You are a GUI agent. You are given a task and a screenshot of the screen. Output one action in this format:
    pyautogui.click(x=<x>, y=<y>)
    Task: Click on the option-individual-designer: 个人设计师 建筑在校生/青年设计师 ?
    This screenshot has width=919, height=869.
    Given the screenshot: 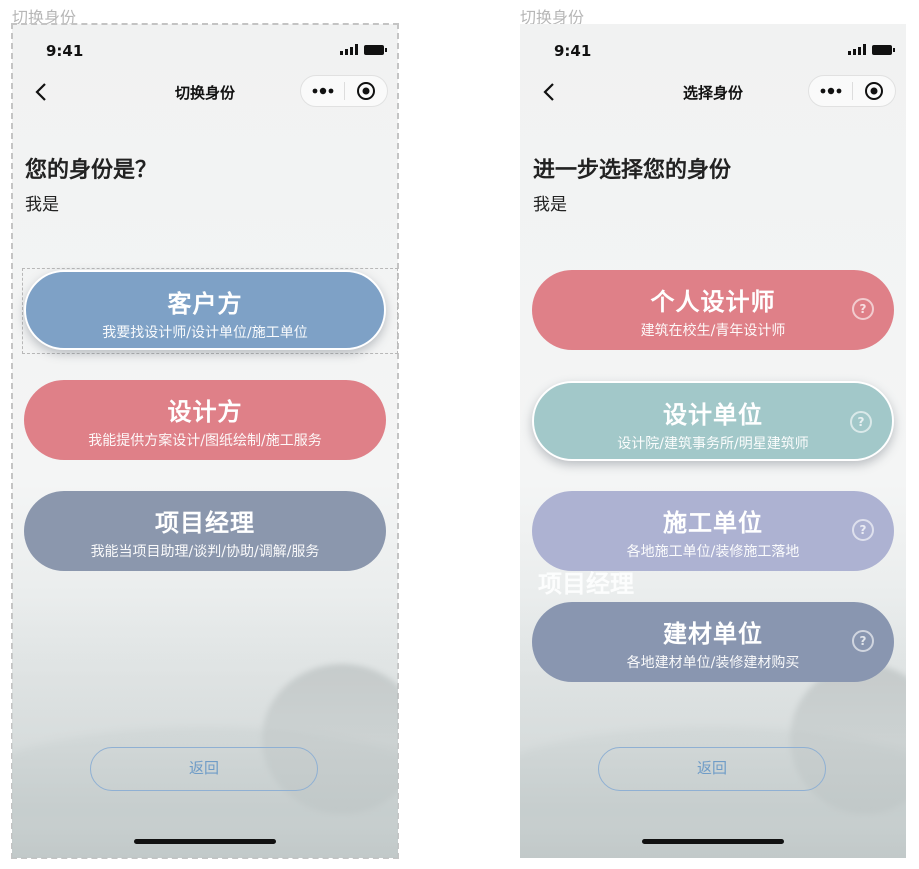 What is the action you would take?
    pyautogui.click(x=713, y=310)
    